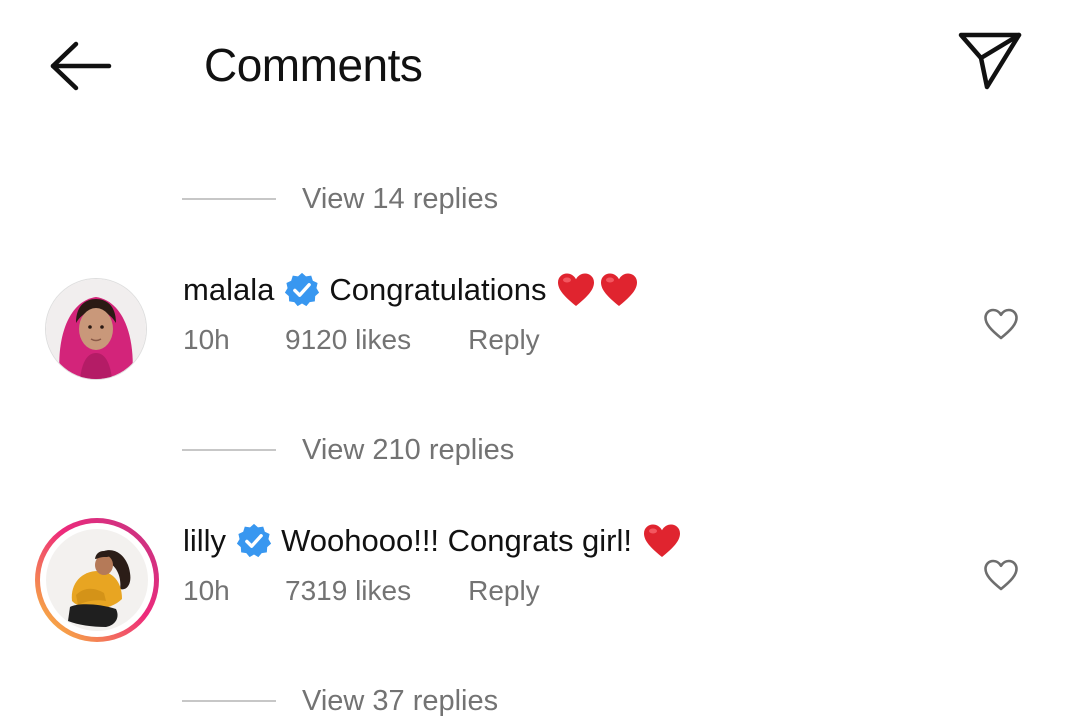  Describe the element at coordinates (408, 449) in the screenshot. I see `view-replies-label: View 210 replies` at that location.